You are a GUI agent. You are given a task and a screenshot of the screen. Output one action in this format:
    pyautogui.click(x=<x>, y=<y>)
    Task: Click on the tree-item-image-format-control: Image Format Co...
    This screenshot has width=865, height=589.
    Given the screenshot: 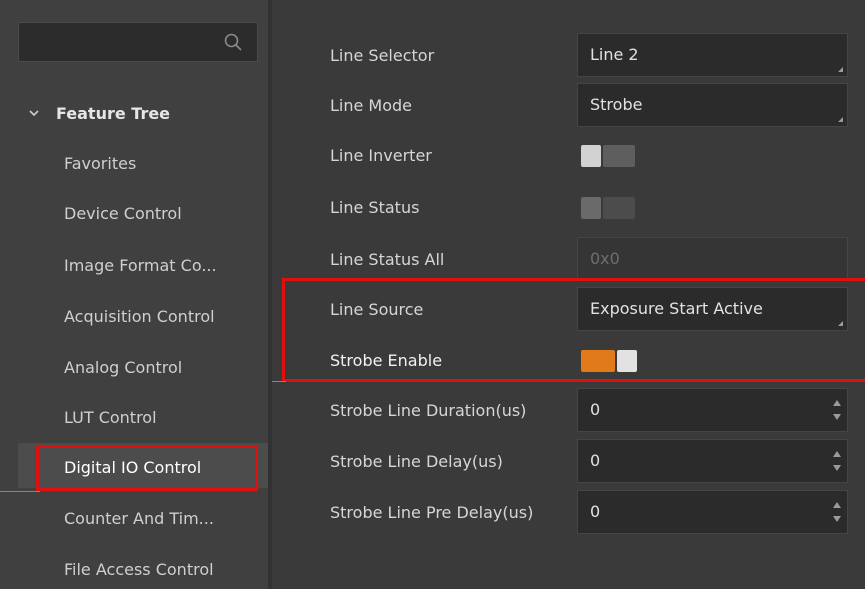 What is the action you would take?
    pyautogui.click(x=140, y=266)
    